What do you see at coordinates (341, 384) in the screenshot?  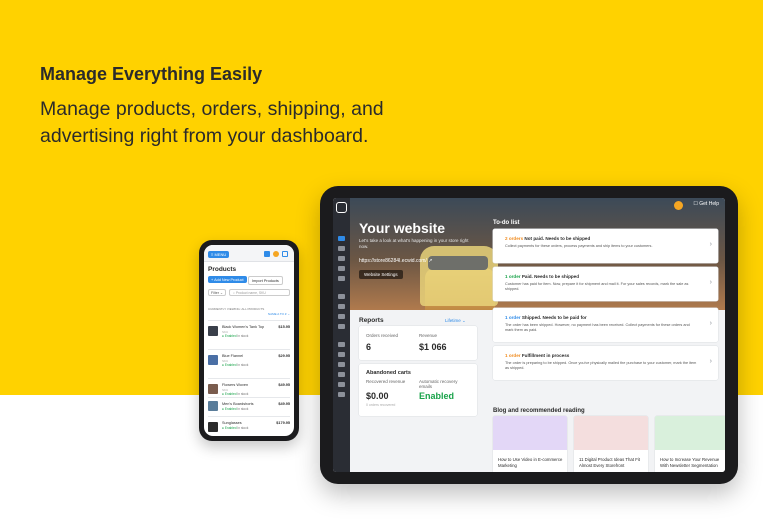 I see `apps-icon` at bounding box center [341, 384].